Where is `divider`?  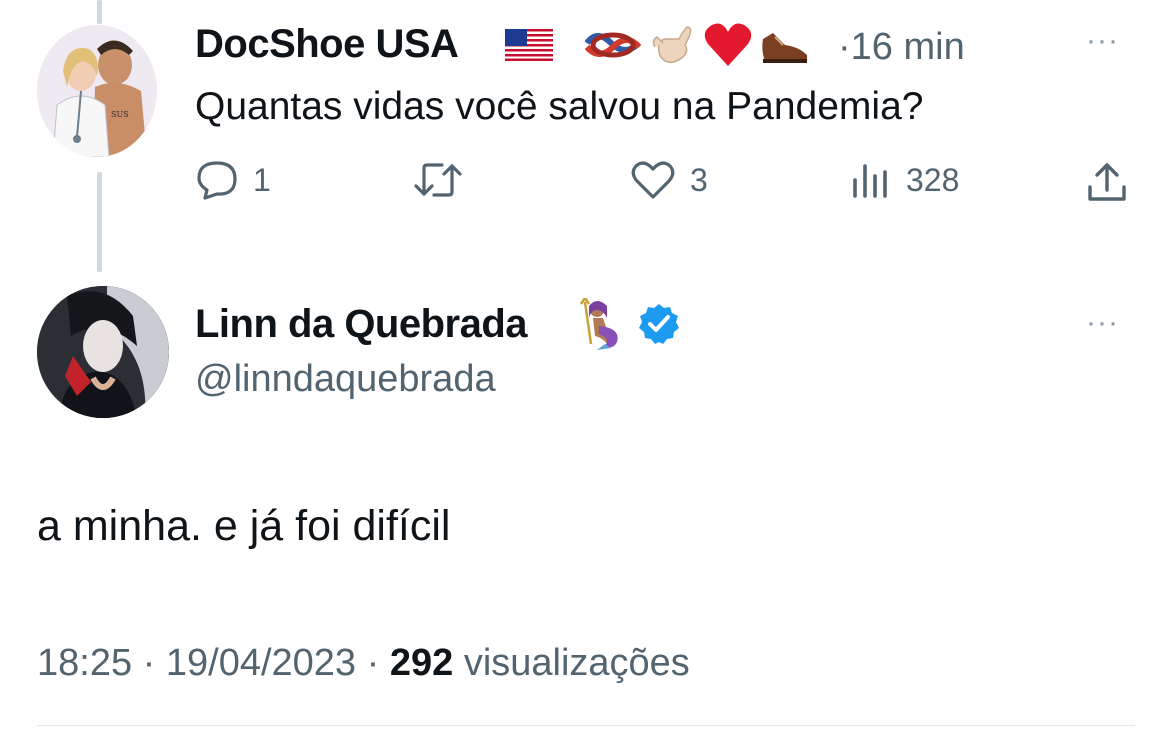
divider is located at coordinates (586, 725).